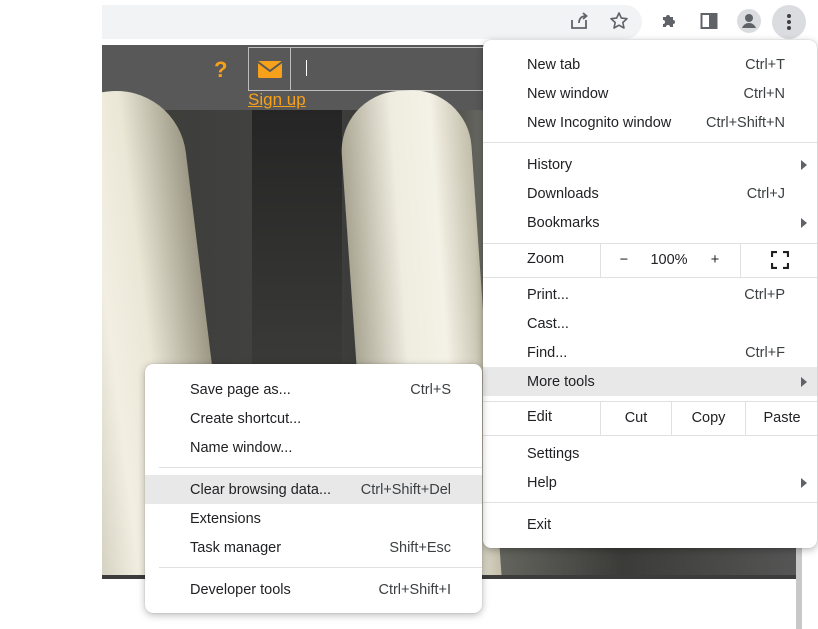 This screenshot has width=818, height=629. What do you see at coordinates (650, 164) in the screenshot?
I see `menu-item-history: History` at bounding box center [650, 164].